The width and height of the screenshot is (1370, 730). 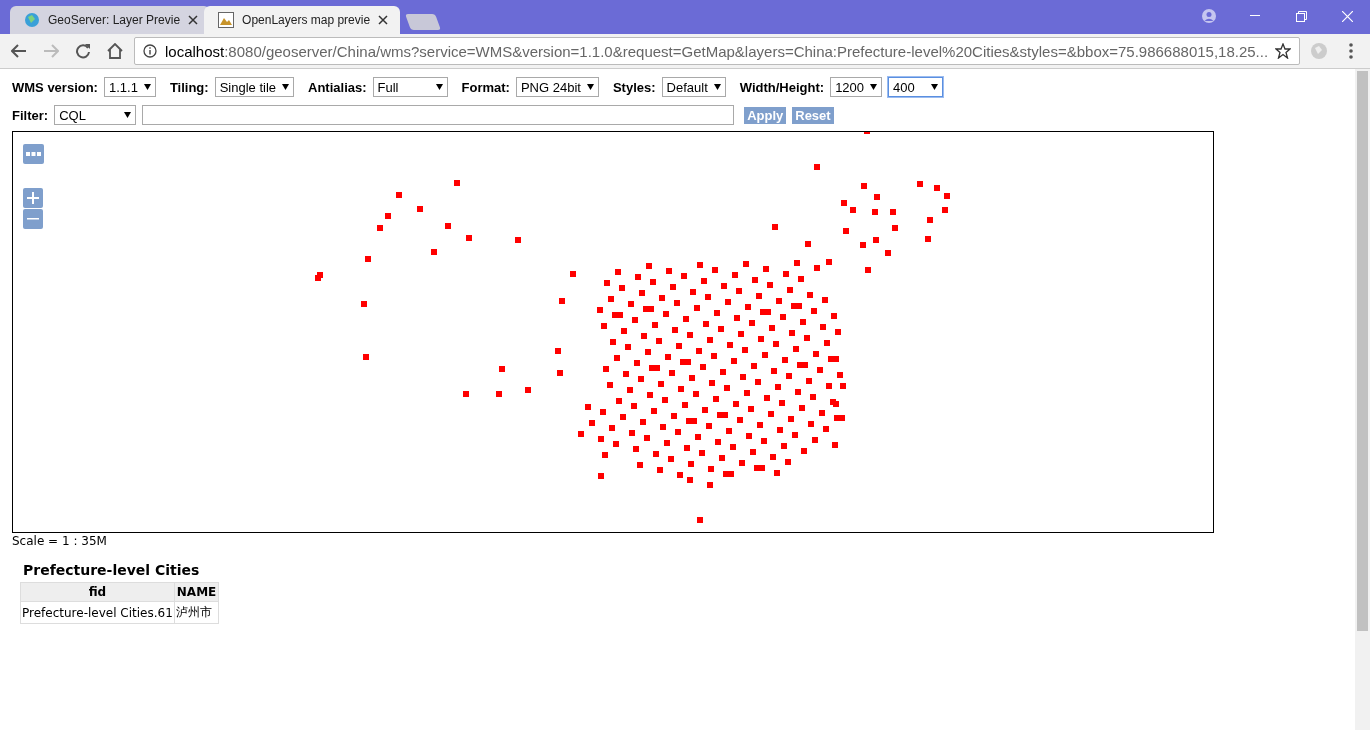 What do you see at coordinates (306, 20) in the screenshot?
I see `tab-title: OpenLayers map previe` at bounding box center [306, 20].